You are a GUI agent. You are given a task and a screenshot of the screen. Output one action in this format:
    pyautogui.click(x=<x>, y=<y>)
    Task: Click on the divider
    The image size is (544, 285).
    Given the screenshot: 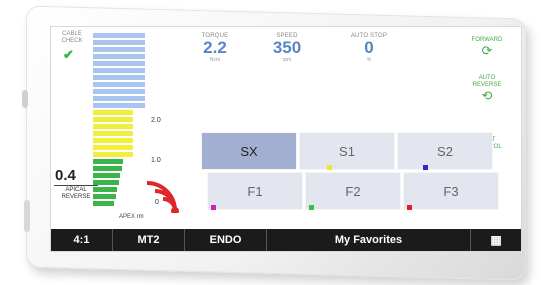 What is the action you would take?
    pyautogui.click(x=76, y=185)
    